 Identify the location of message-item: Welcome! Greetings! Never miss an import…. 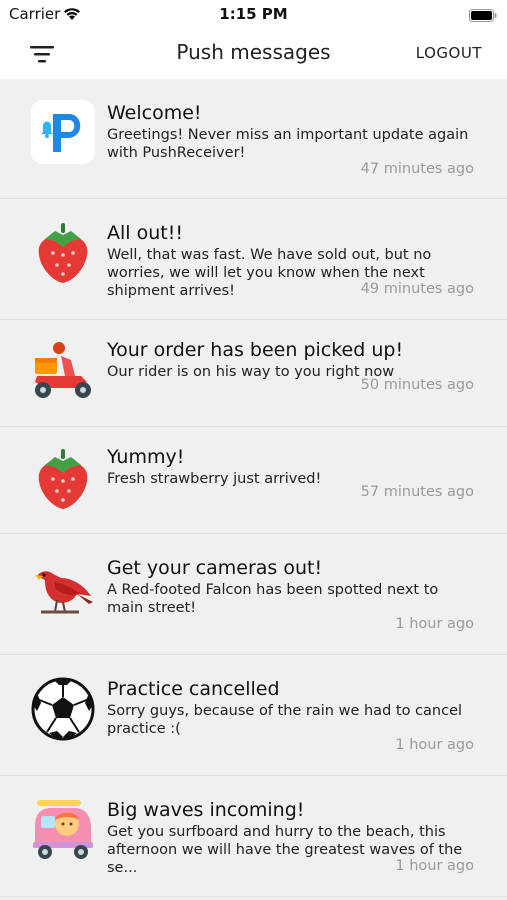
(253, 139).